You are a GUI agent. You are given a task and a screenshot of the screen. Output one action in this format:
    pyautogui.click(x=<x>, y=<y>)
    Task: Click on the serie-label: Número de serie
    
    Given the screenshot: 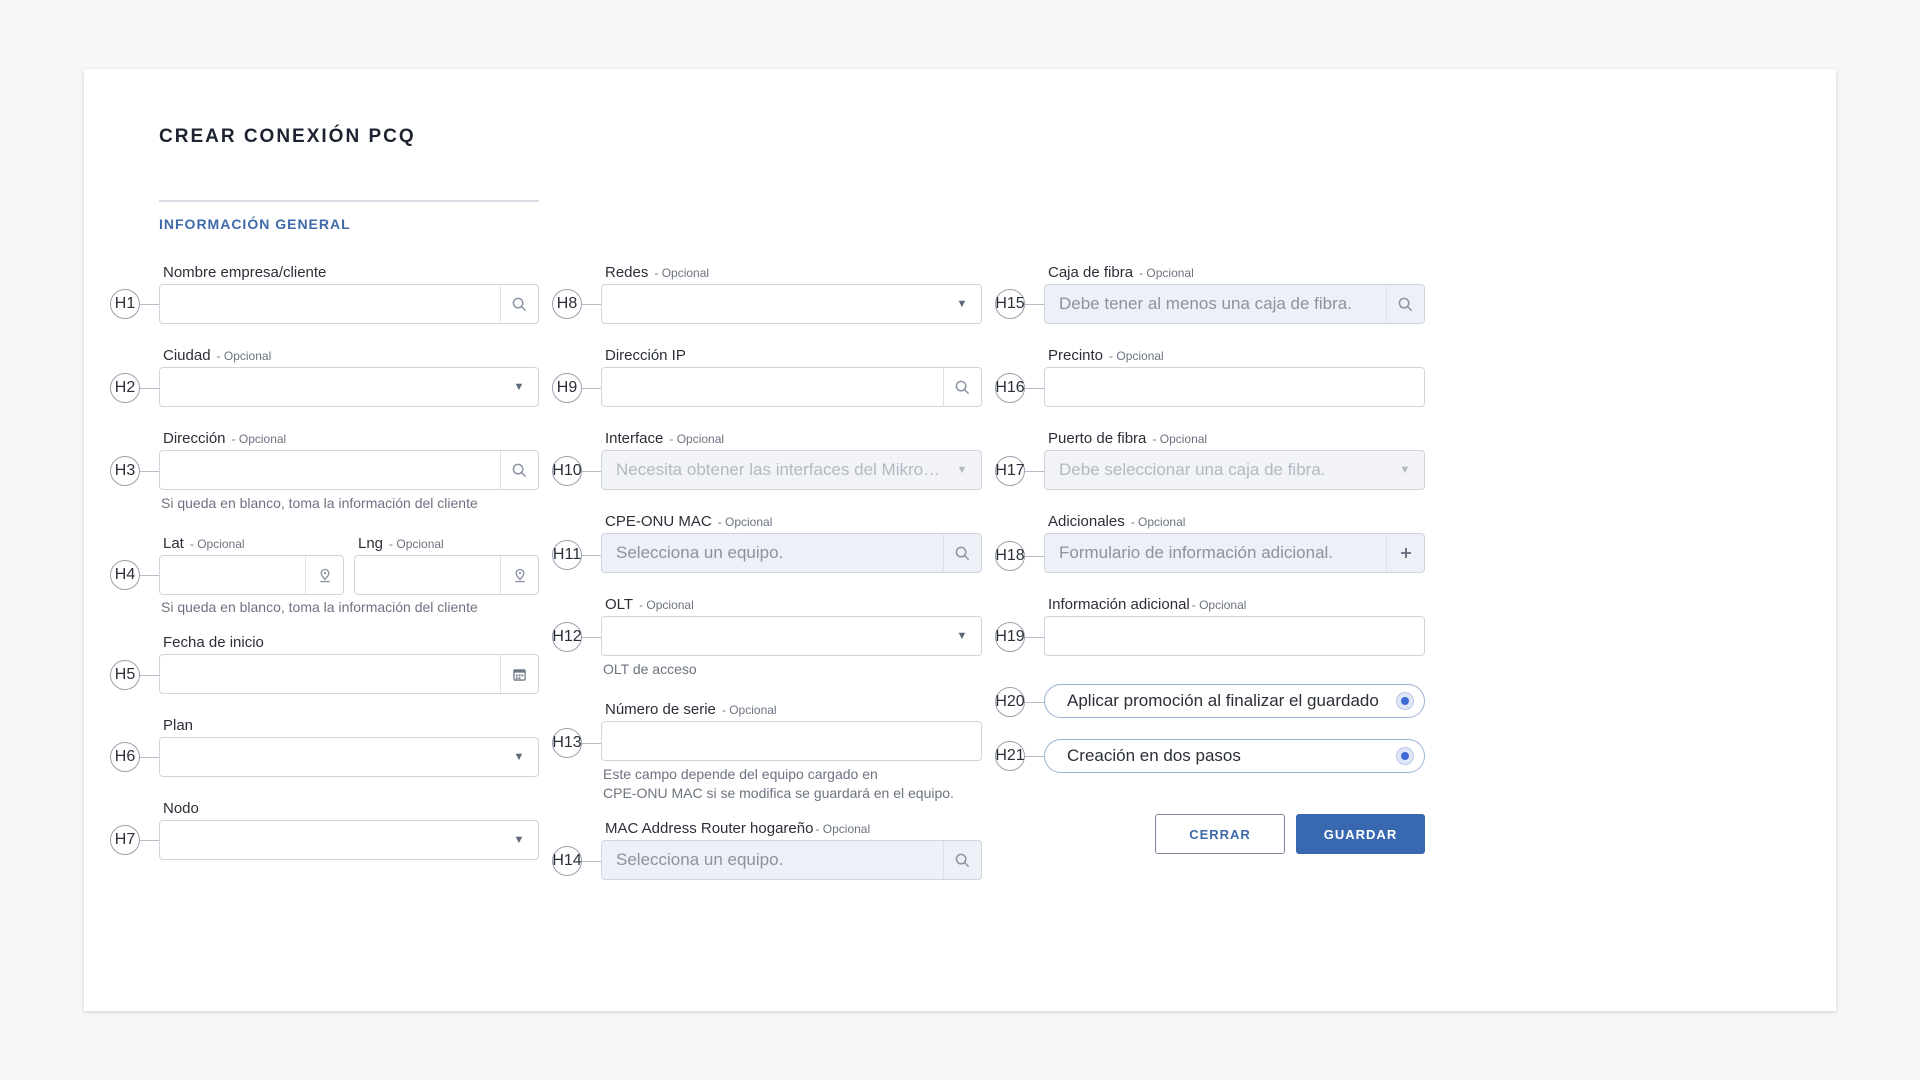 What is the action you would take?
    pyautogui.click(x=660, y=709)
    